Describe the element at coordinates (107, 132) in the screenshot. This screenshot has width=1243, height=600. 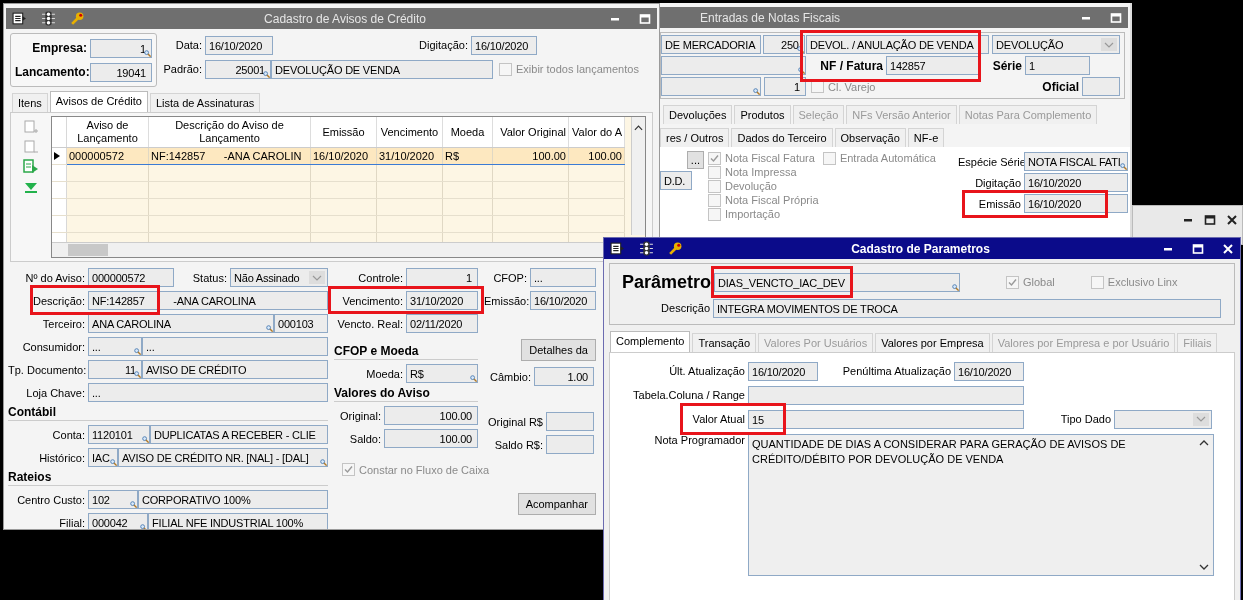
I see `column-header: Aviso de Lançamento` at that location.